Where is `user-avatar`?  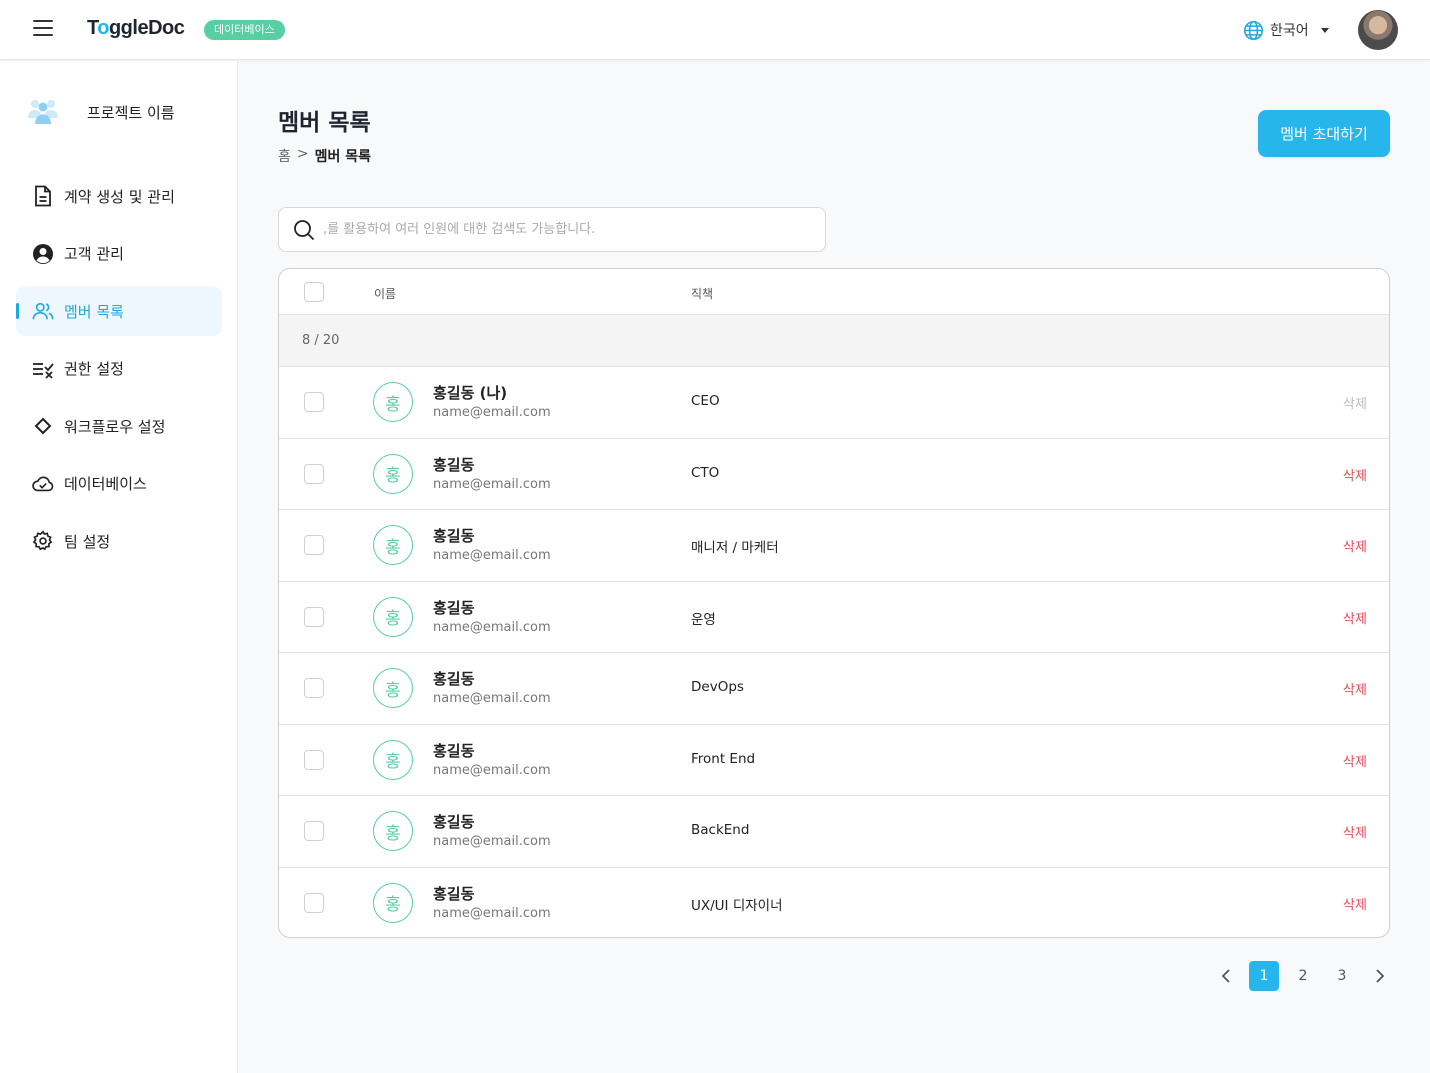 user-avatar is located at coordinates (1378, 30).